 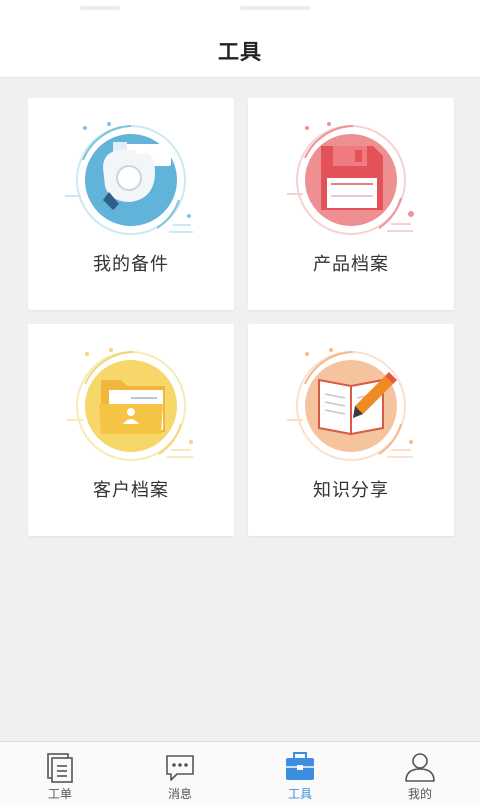 I want to click on tool-card-knowledge-share: 知识分享, so click(x=351, y=430).